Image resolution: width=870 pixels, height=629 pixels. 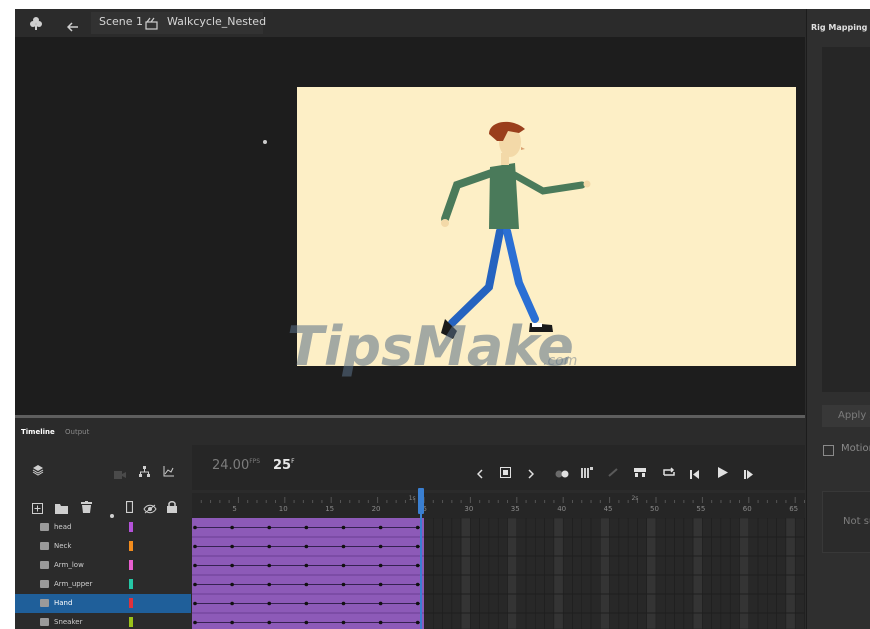 What do you see at coordinates (498, 505) in the screenshot?
I see `frame-ruler: 51015202530354045505560651s2s` at bounding box center [498, 505].